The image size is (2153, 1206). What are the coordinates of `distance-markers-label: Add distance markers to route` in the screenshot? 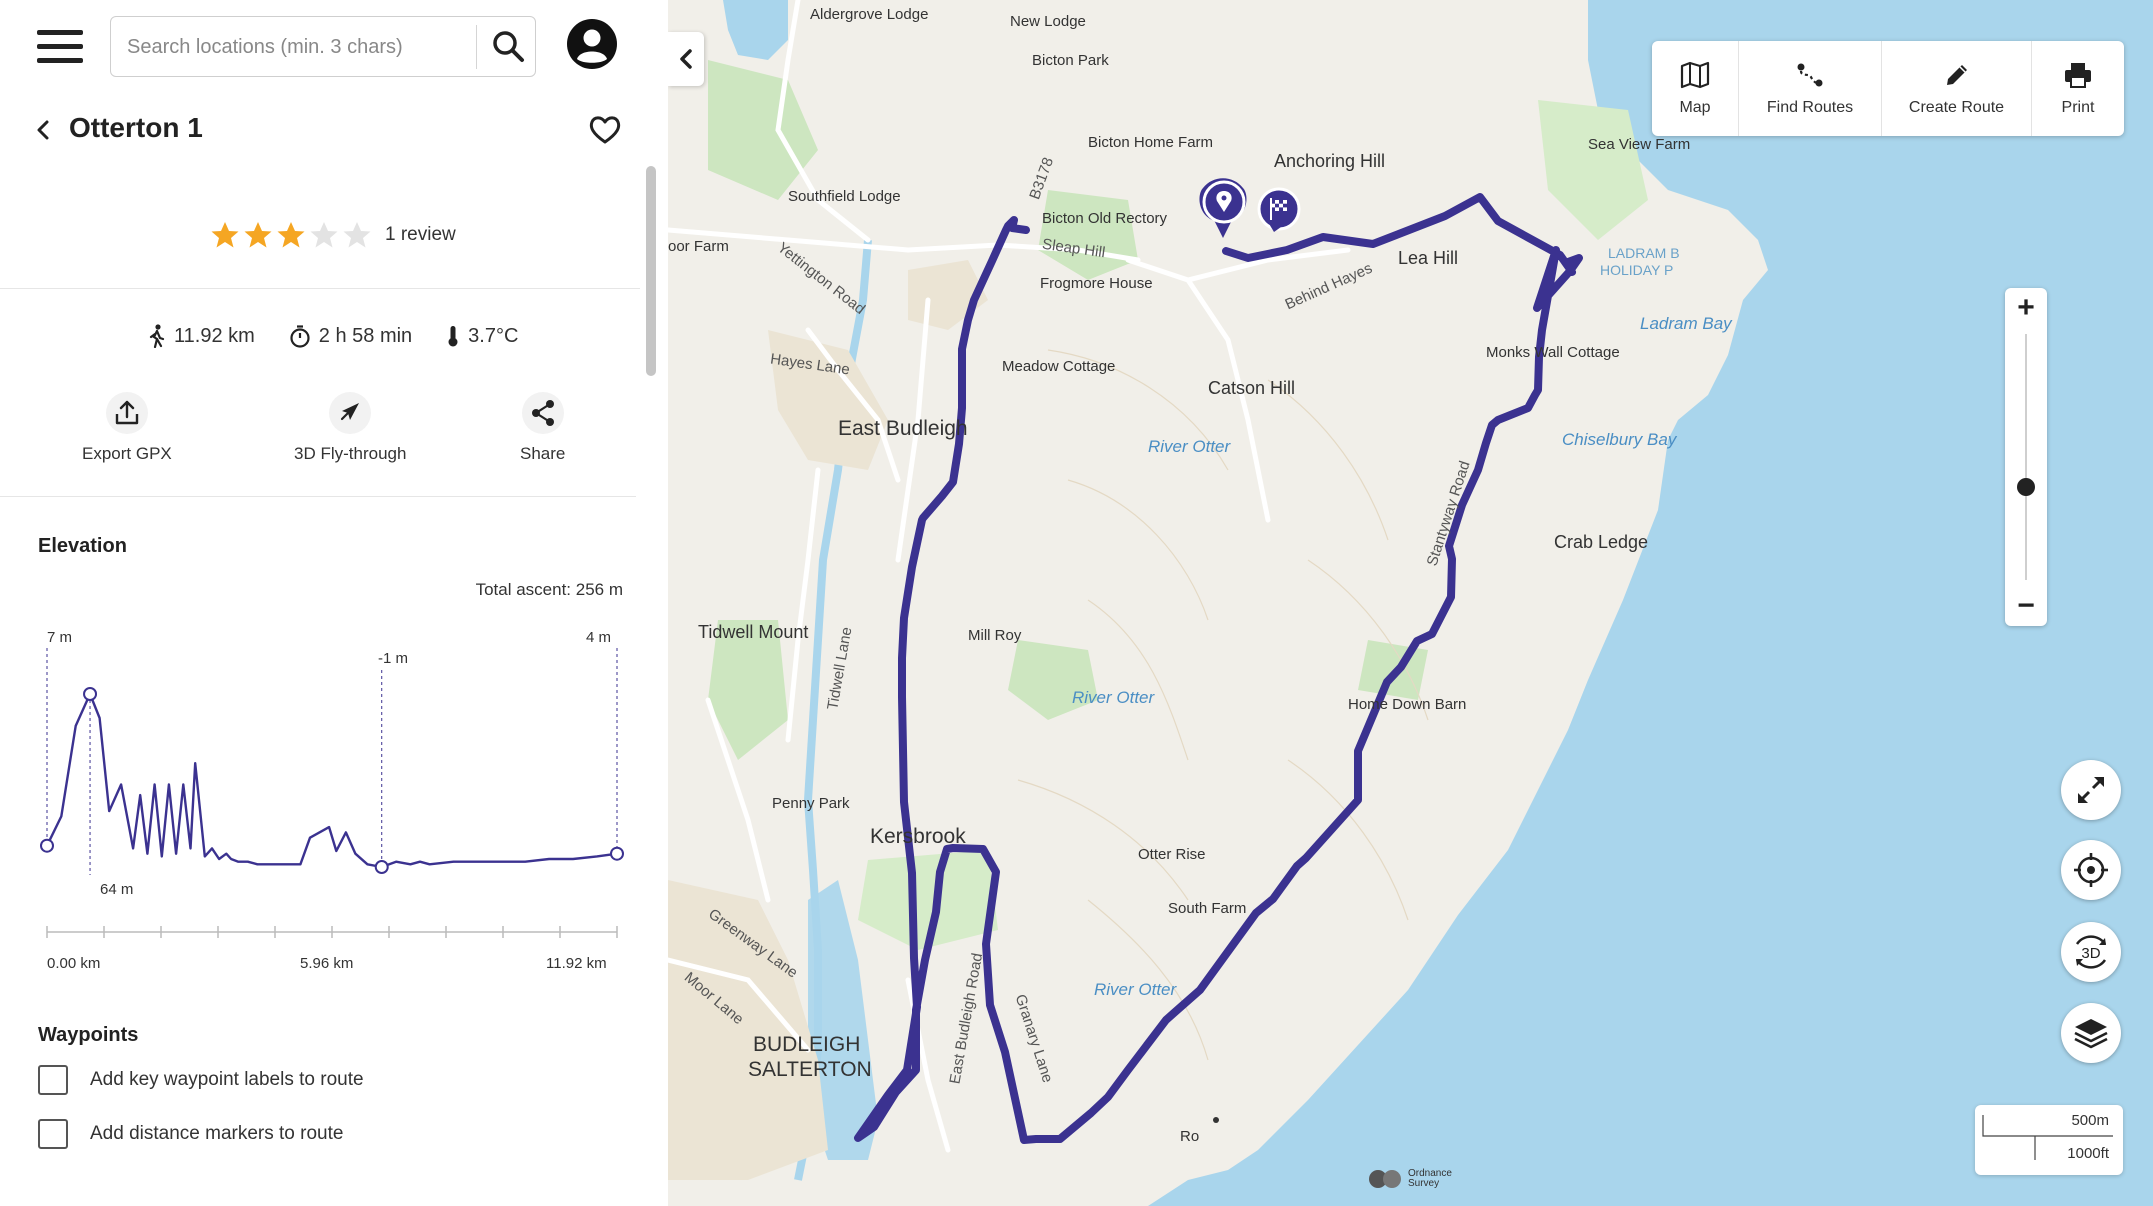 It's located at (217, 1133).